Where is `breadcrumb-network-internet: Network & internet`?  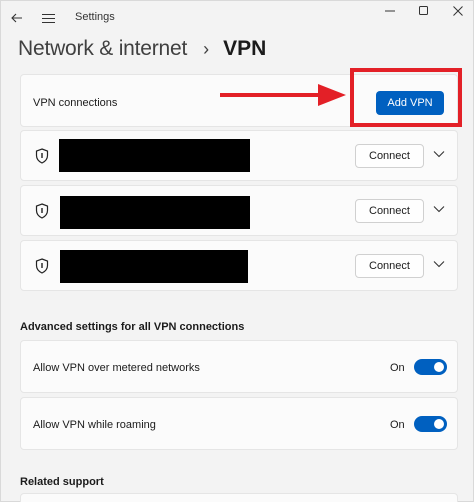
breadcrumb-network-internet: Network & internet is located at coordinates (102, 49).